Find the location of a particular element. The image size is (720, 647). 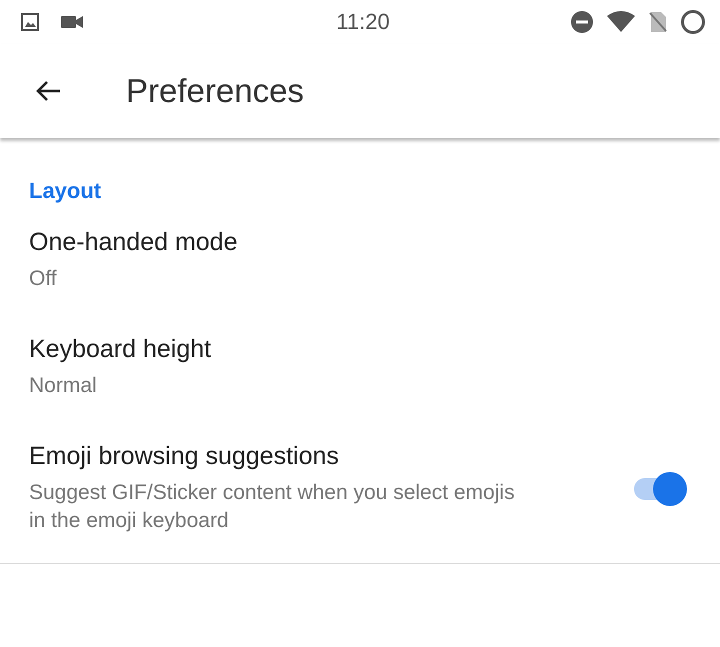

setting-summary: Normal is located at coordinates (63, 386).